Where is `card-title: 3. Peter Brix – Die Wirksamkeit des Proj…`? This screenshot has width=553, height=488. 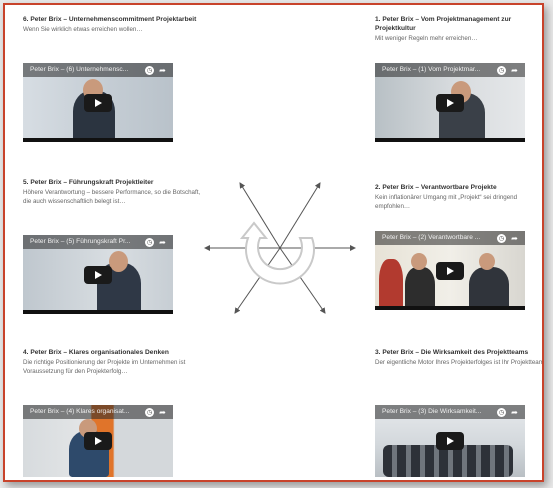
card-title: 3. Peter Brix – Die Wirksamkeit des Proj… is located at coordinates (458, 352).